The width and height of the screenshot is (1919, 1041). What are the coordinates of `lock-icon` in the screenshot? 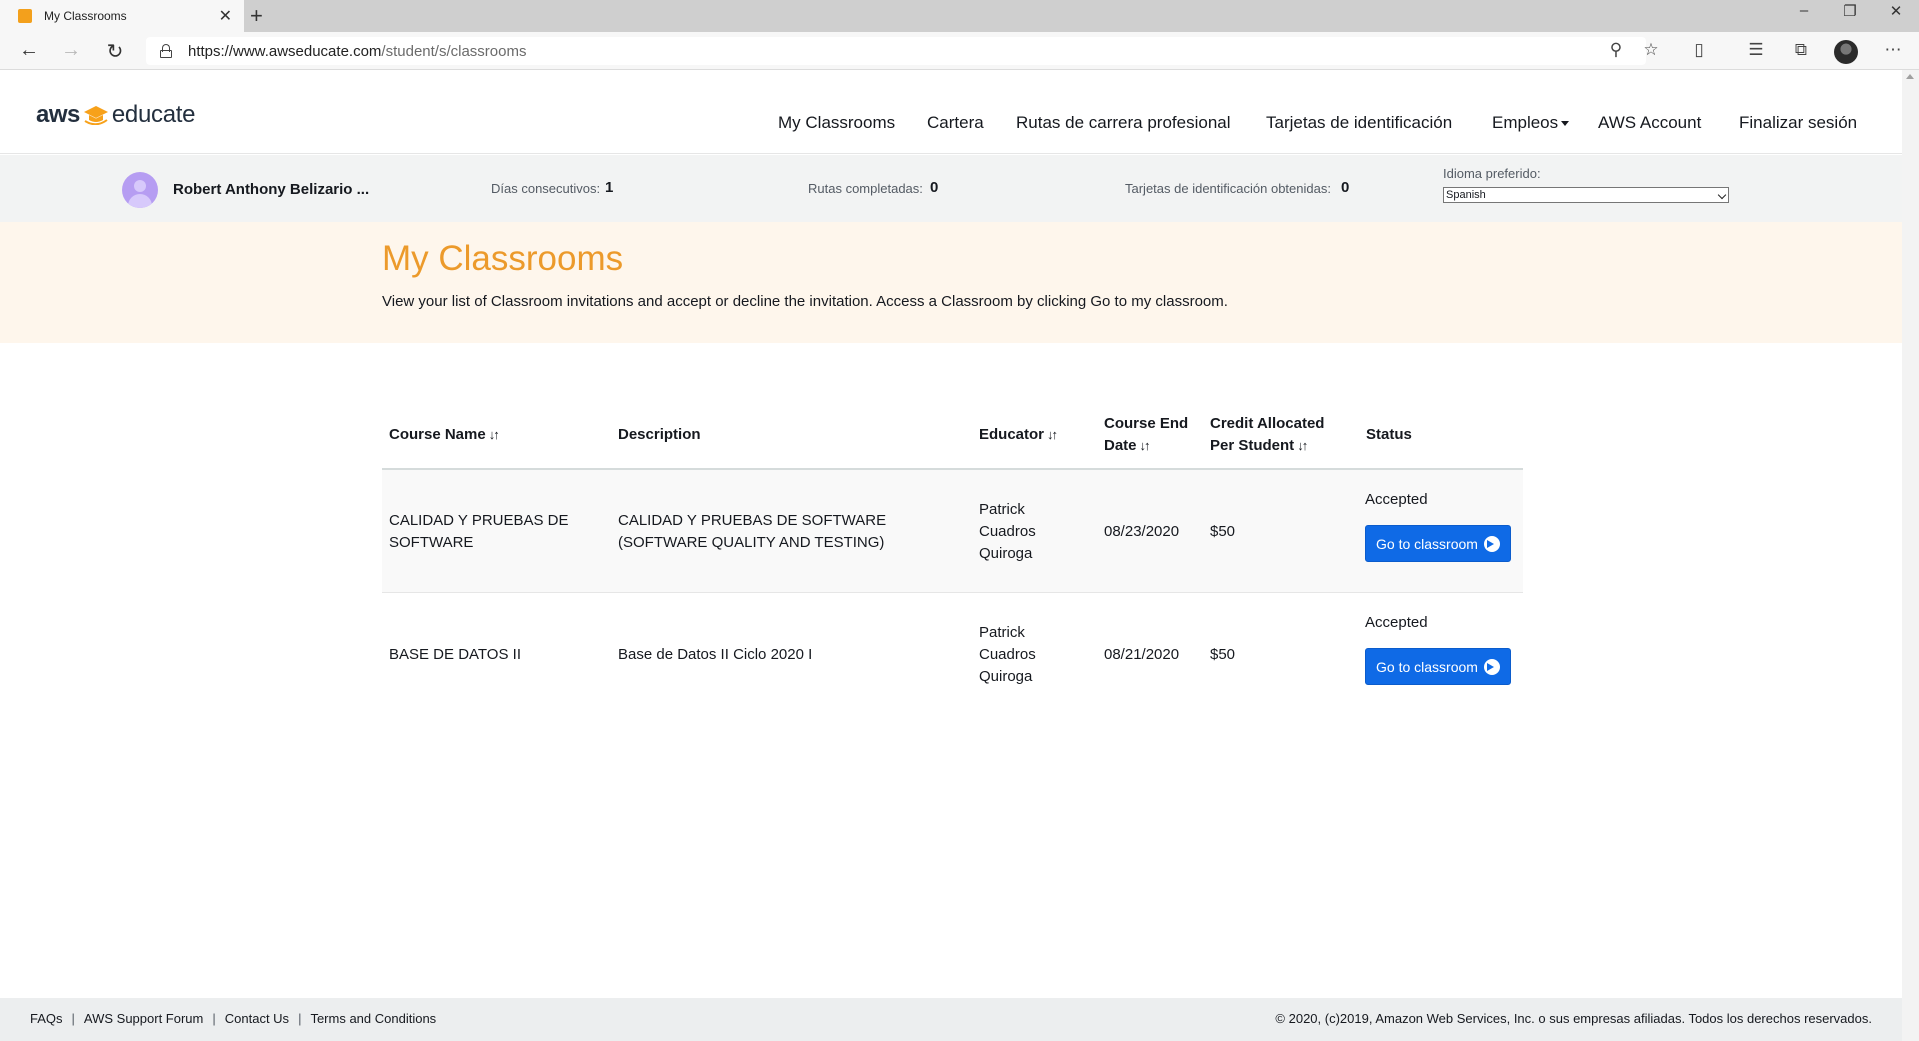 It's located at (166, 51).